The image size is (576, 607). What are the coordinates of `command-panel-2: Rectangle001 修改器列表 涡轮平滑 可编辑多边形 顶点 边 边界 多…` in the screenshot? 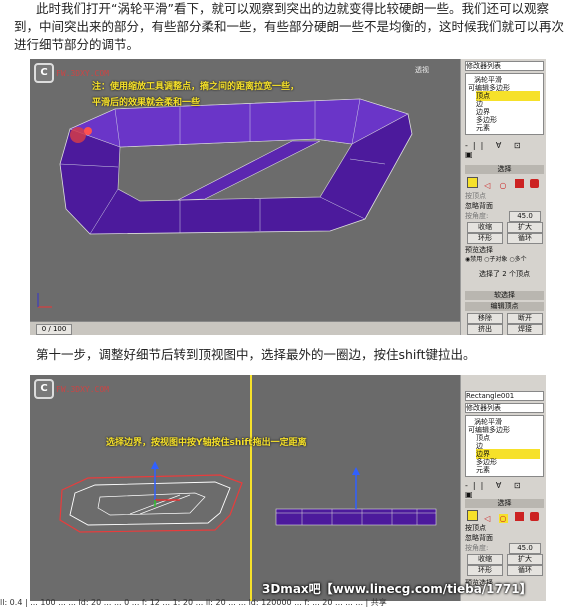 It's located at (503, 488).